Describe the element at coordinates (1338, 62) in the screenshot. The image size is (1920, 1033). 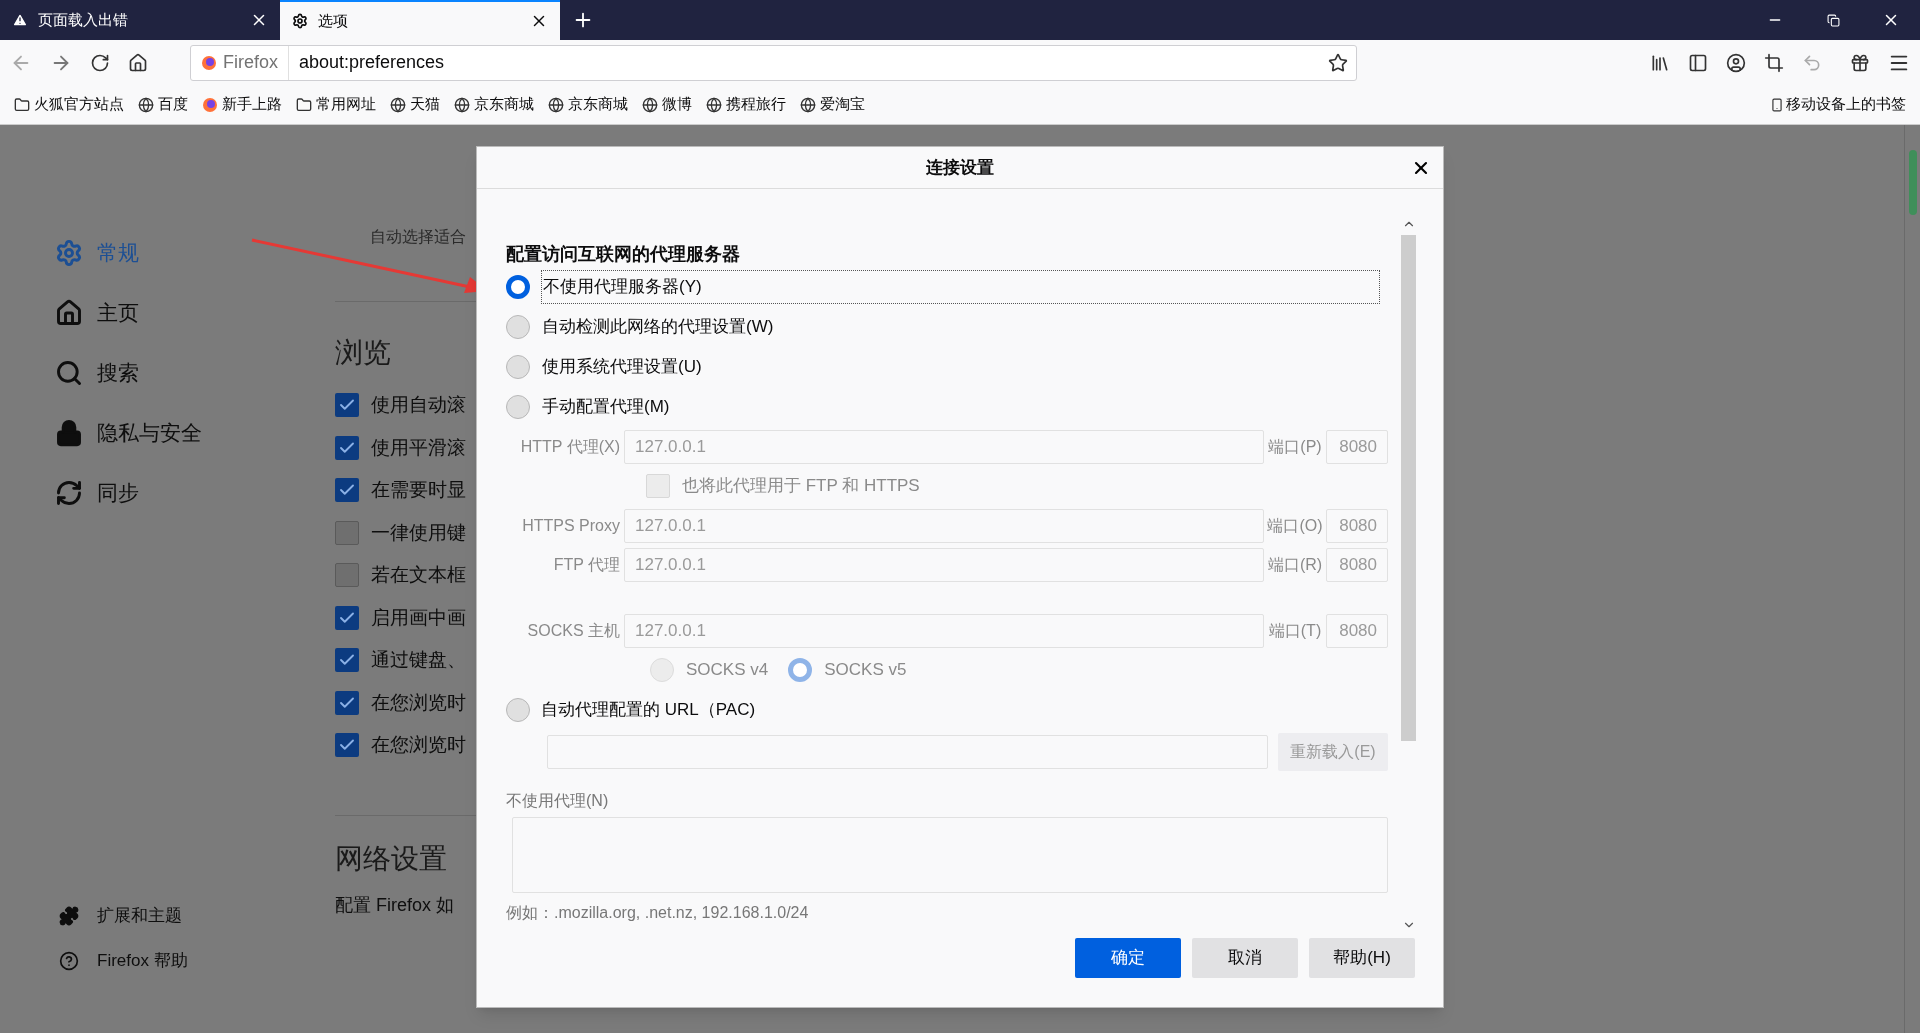
I see `bookmark-star-icon` at that location.